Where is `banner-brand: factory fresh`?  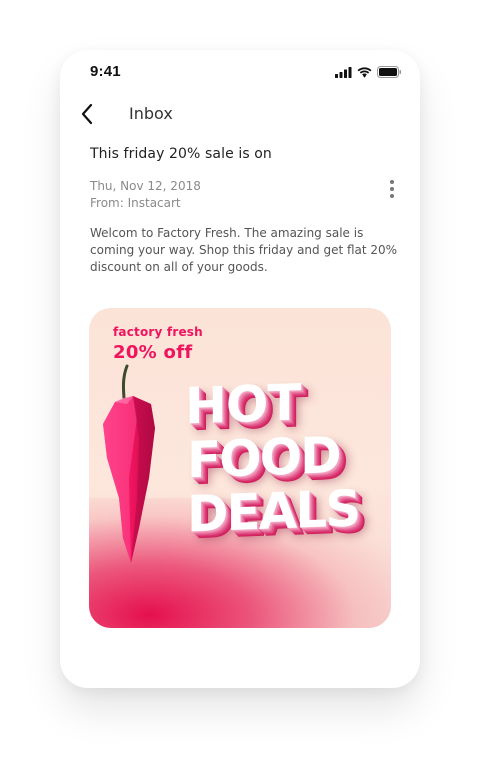
banner-brand: factory fresh is located at coordinates (158, 332).